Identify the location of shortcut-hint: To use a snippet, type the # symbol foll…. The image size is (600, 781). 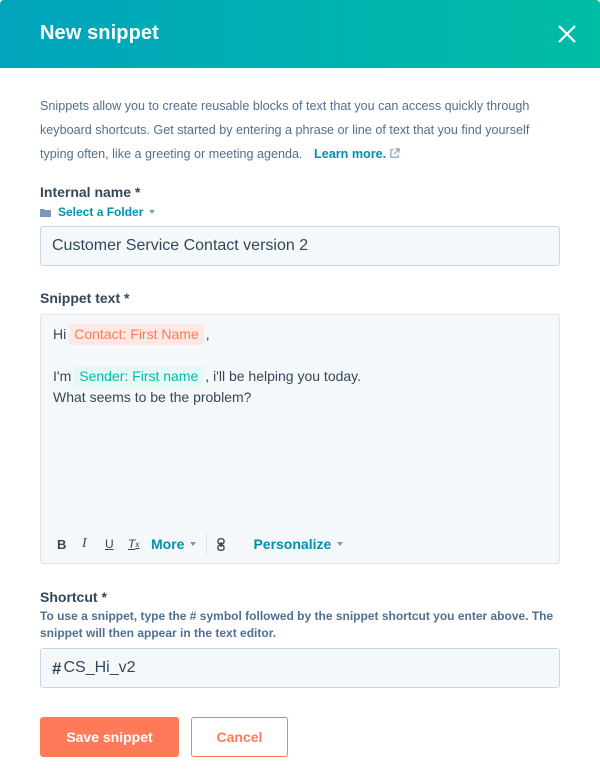
(297, 624).